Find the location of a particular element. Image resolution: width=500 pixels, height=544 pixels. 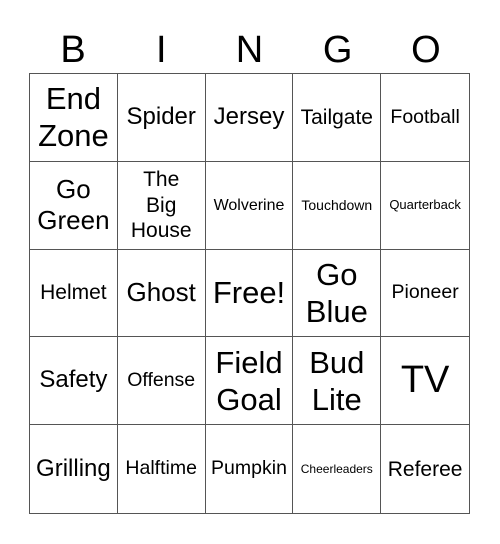

bingo-cell: The Big House is located at coordinates (161, 205).